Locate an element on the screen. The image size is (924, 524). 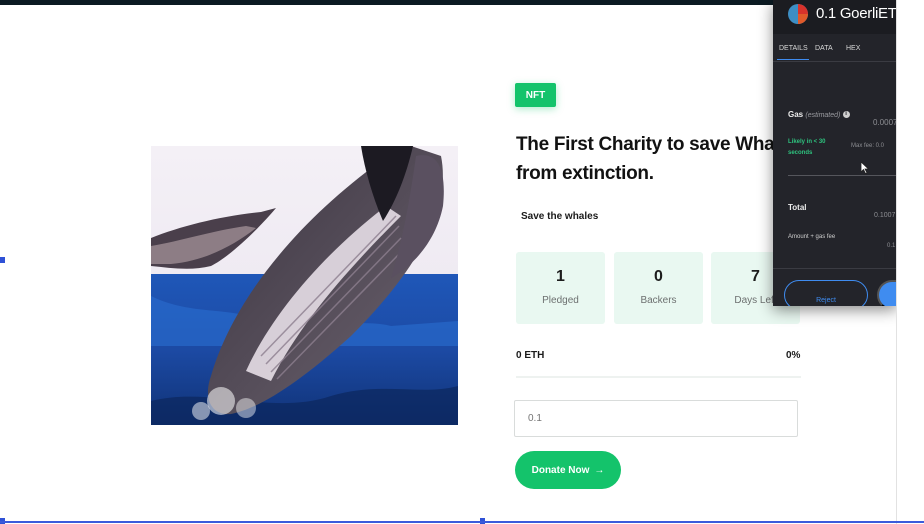
donation-amount-input is located at coordinates (656, 418).